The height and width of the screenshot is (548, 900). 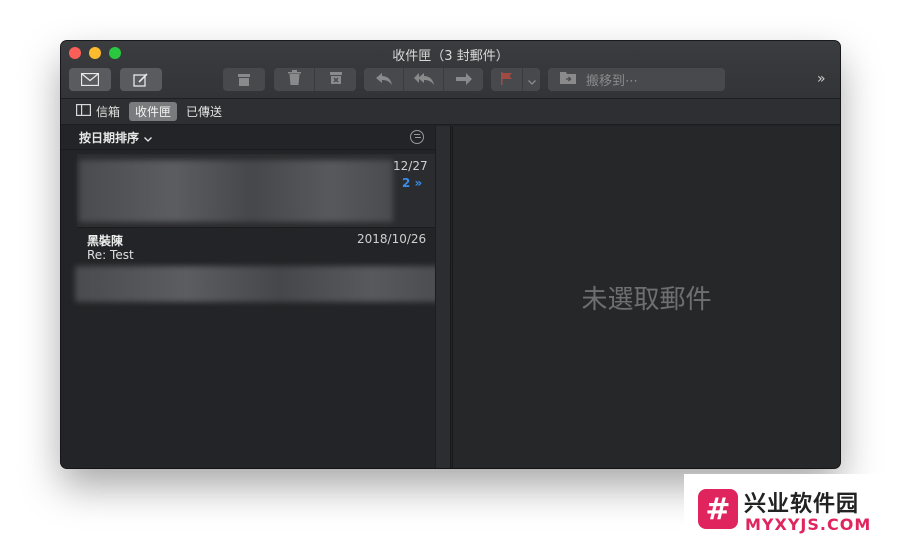 I want to click on flag-menu-button, so click(x=531, y=79).